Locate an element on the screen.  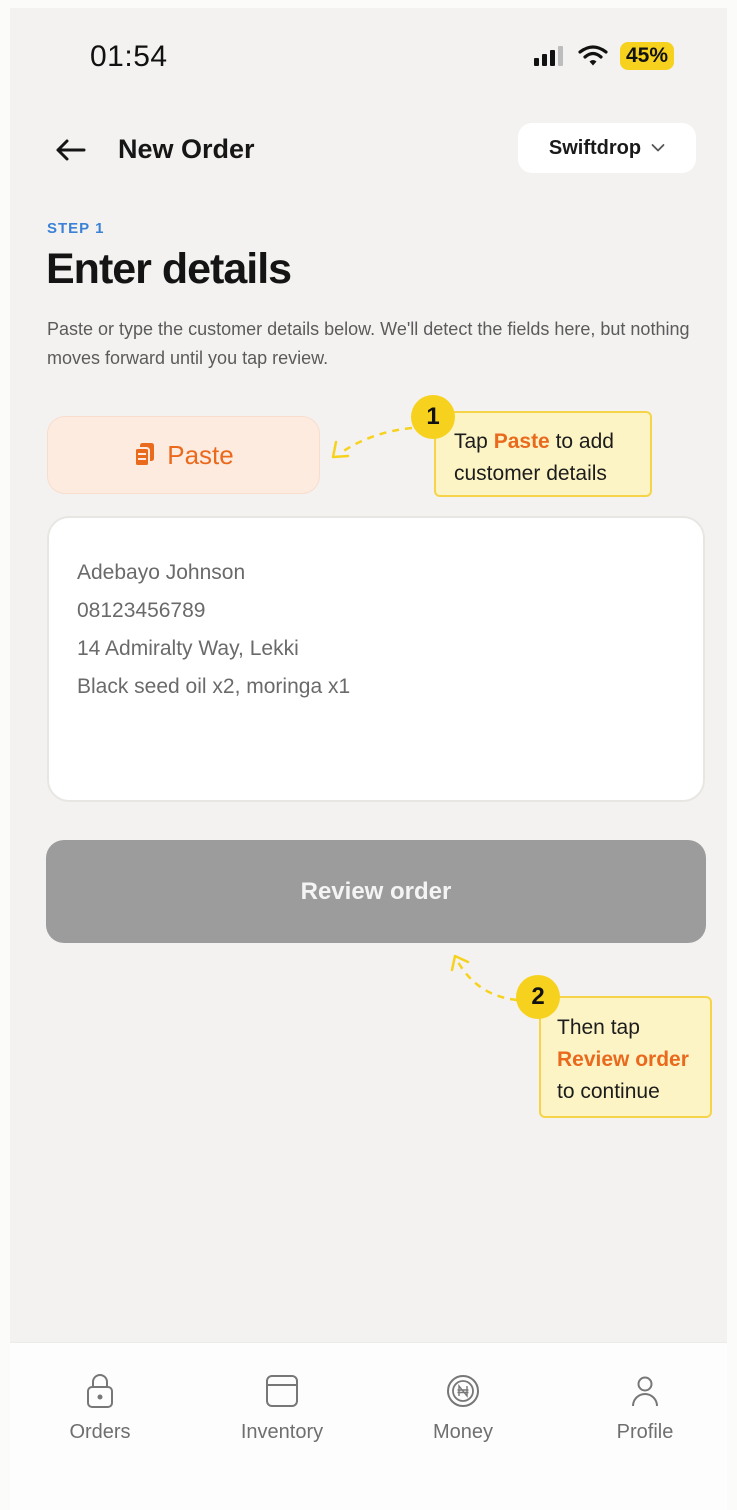
paste-button-label: Paste is located at coordinates (200, 454).